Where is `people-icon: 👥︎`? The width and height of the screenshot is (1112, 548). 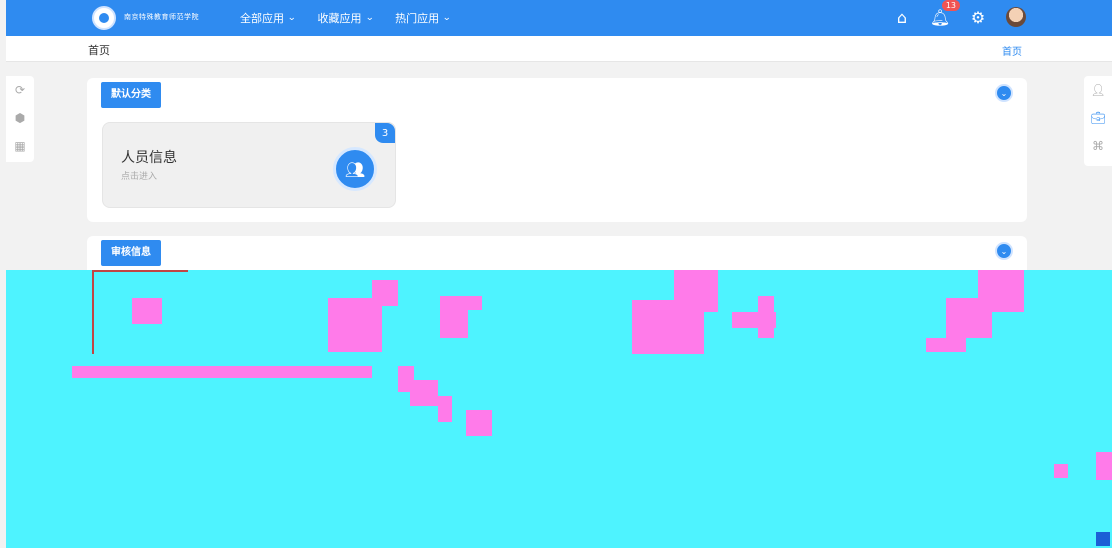 people-icon: 👥︎ is located at coordinates (355, 169).